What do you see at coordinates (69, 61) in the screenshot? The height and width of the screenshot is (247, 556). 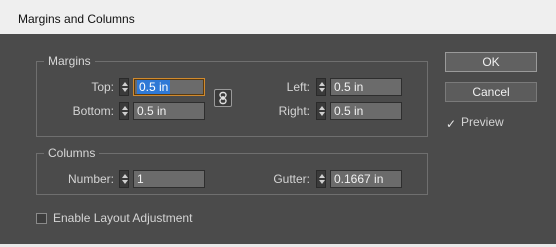 I see `margins-legend: Margins` at bounding box center [69, 61].